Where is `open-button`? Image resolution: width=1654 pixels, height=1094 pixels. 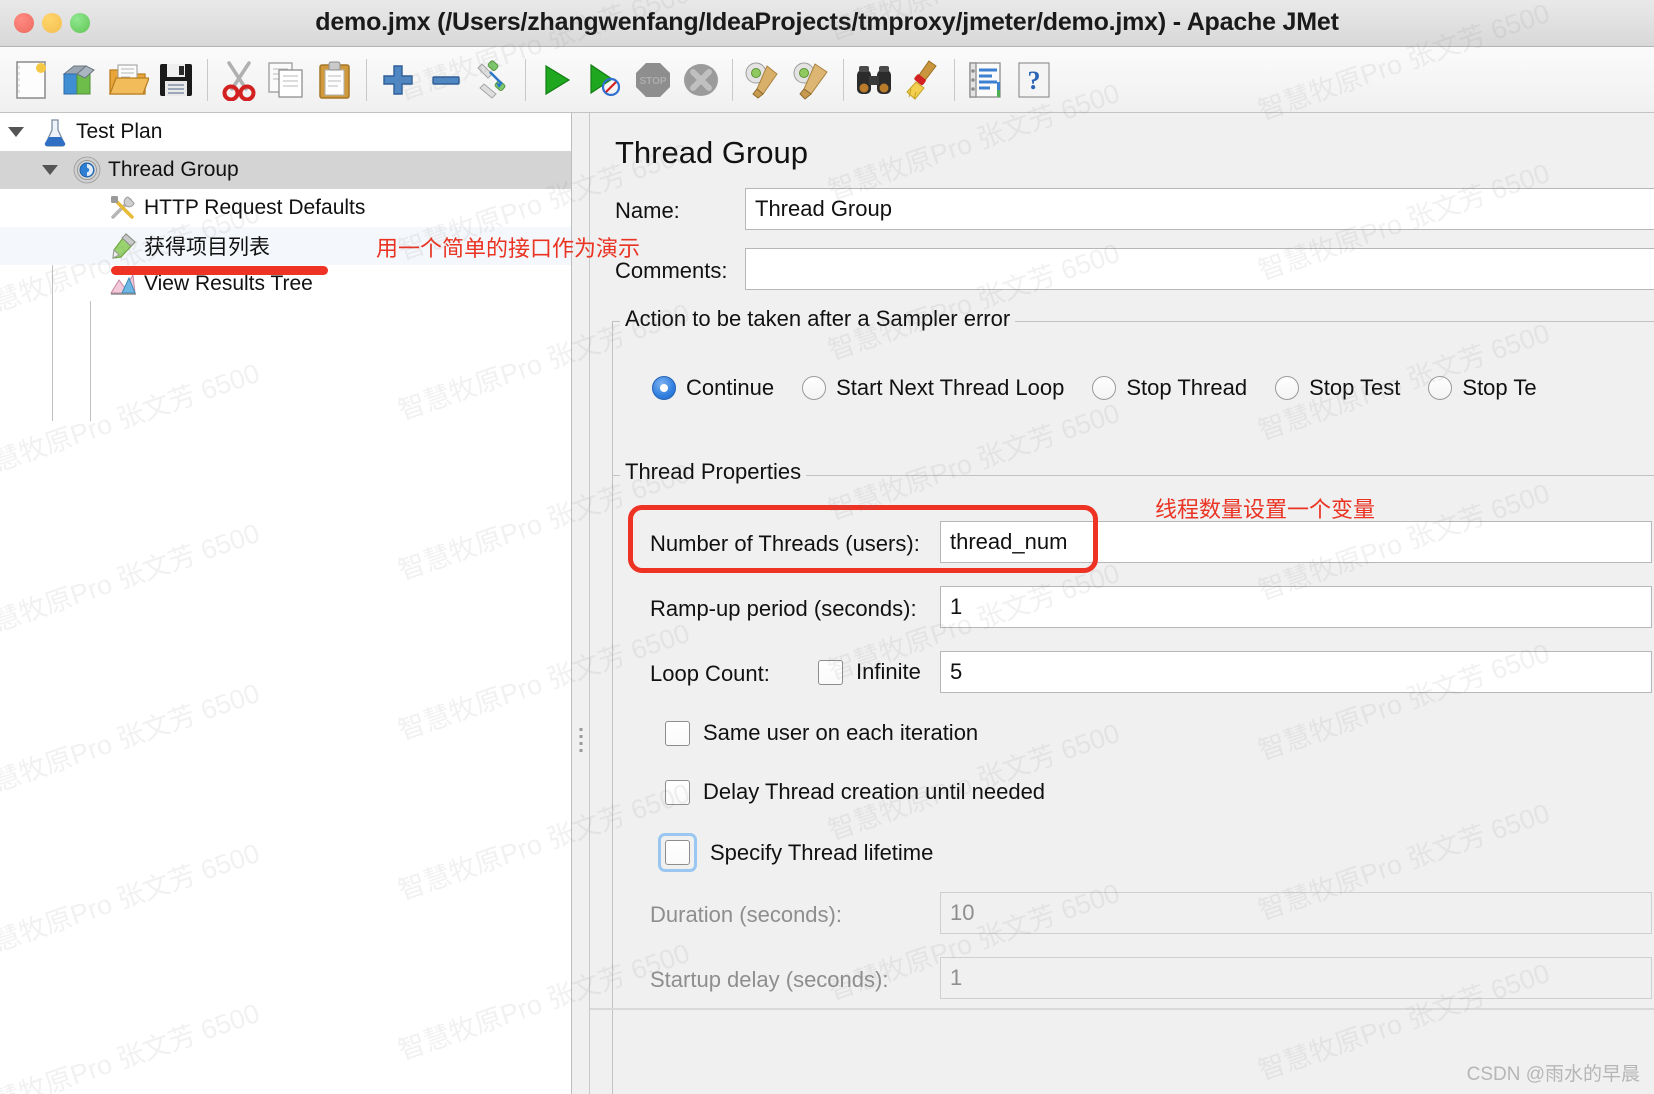 open-button is located at coordinates (128, 80).